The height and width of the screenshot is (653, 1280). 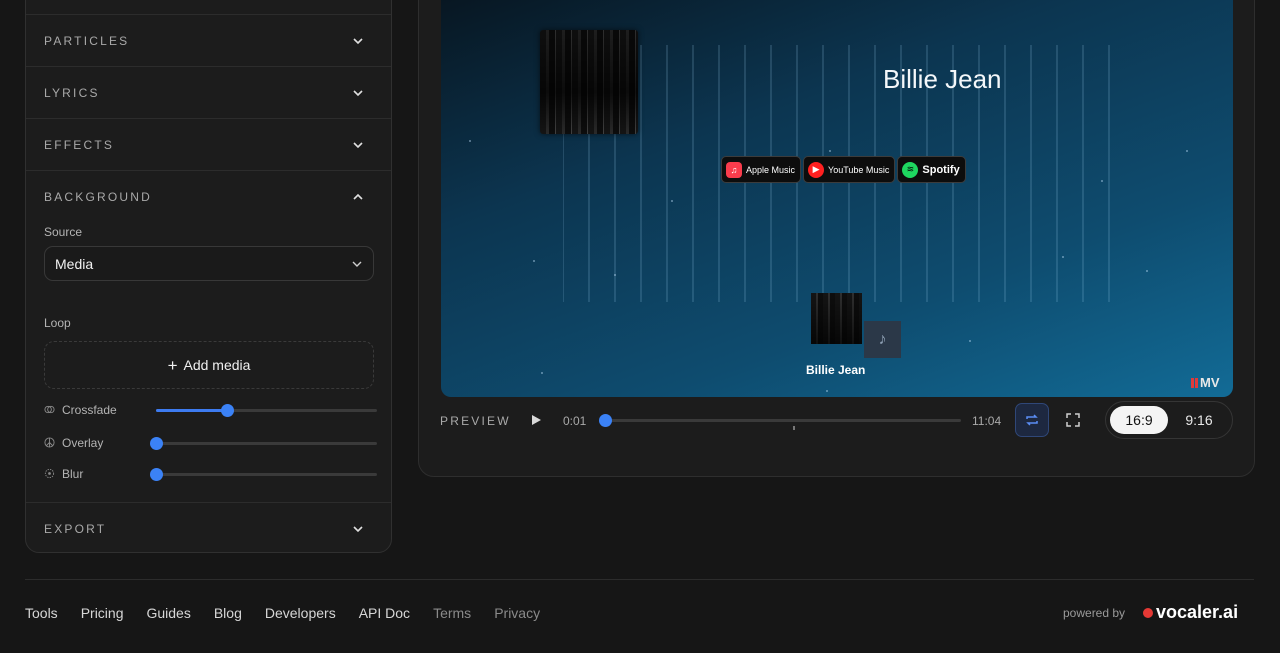 What do you see at coordinates (266, 410) in the screenshot?
I see `crossfade-slider` at bounding box center [266, 410].